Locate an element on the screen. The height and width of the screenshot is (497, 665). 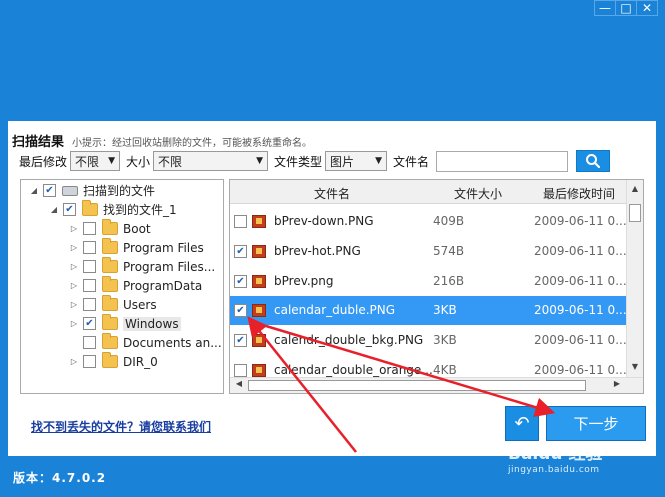
tree-node-found: ◢ ✔ 找到的文件_1 is located at coordinates (113, 209).